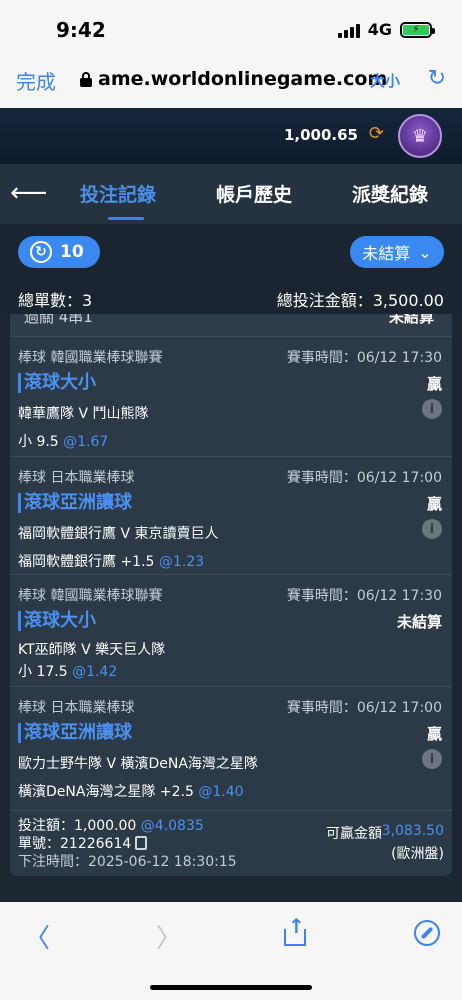 The image size is (462, 1000). What do you see at coordinates (72, 252) in the screenshot?
I see `refresh-count: 10` at bounding box center [72, 252].